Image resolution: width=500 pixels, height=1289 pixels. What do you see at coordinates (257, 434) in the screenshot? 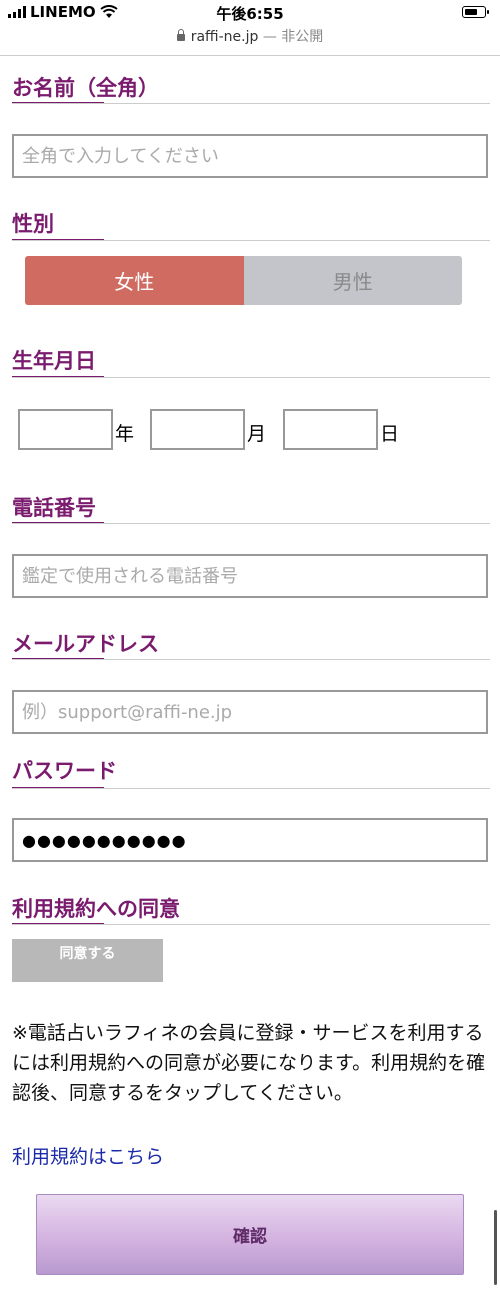
I see `month-unit-label: 月` at bounding box center [257, 434].